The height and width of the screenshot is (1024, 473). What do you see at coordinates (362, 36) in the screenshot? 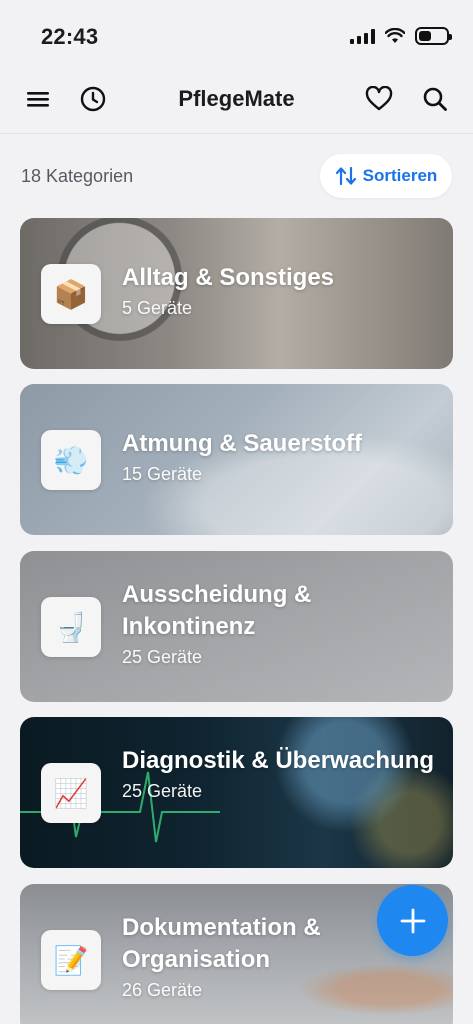
I see `cellular-signal-icon` at bounding box center [362, 36].